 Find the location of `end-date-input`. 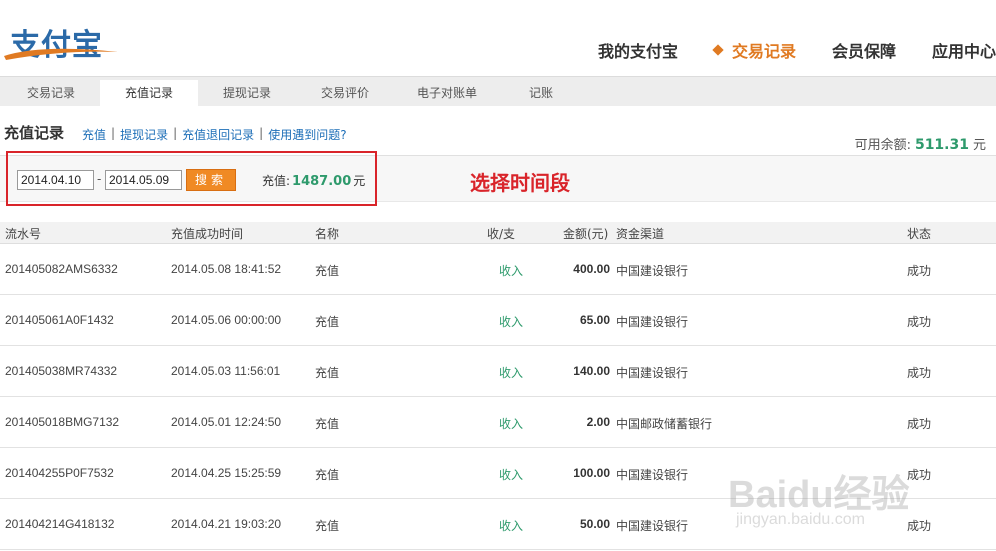

end-date-input is located at coordinates (143, 180).